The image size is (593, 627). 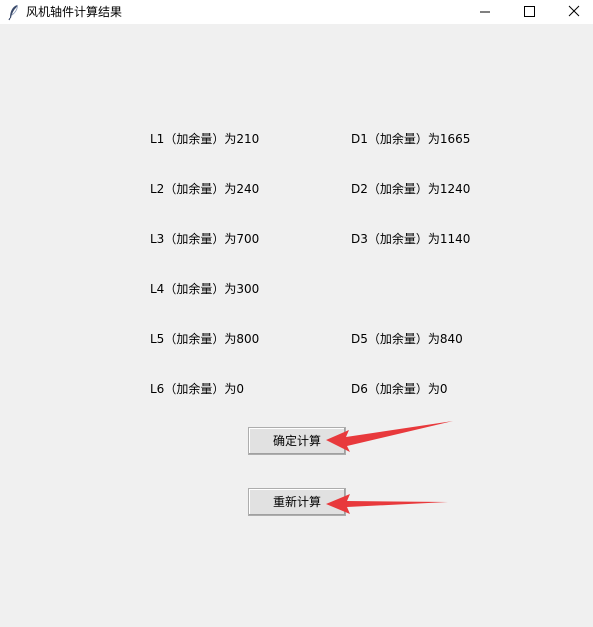 What do you see at coordinates (411, 239) in the screenshot?
I see `result-d3: D3（加余量）为1140` at bounding box center [411, 239].